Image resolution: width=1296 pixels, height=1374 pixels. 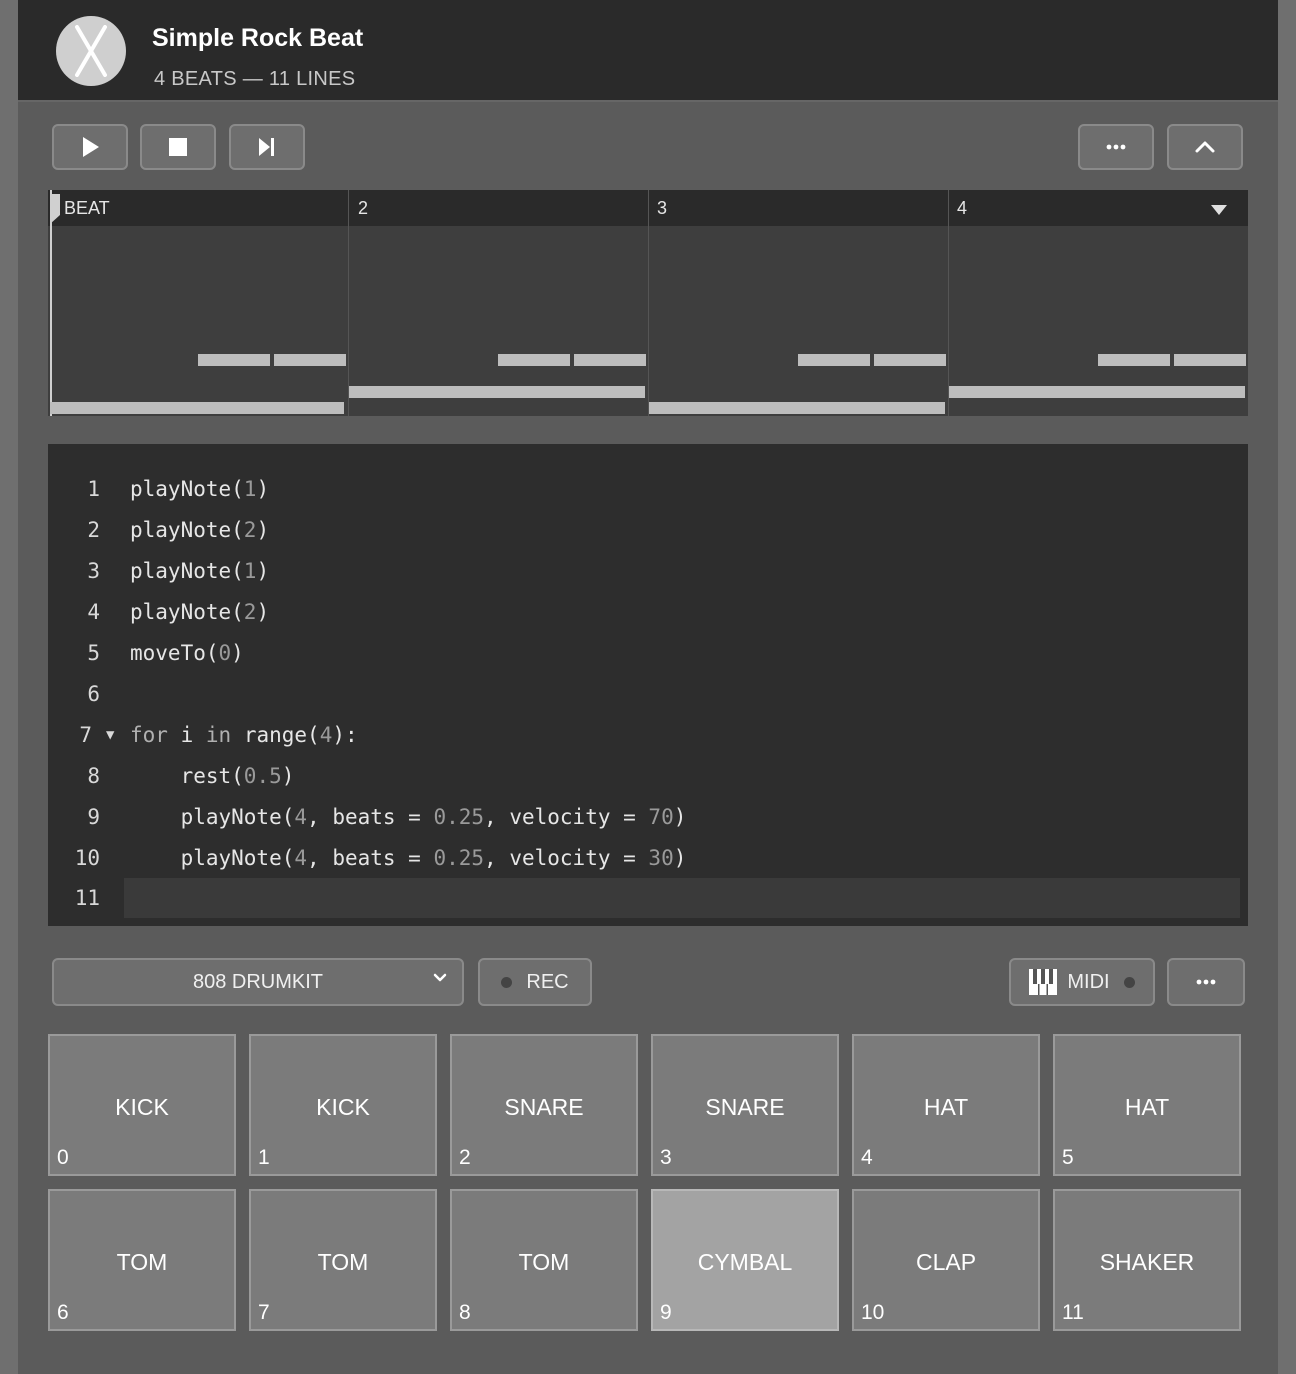 What do you see at coordinates (648, 530) in the screenshot?
I see `code-line: 2 playNote(2)` at bounding box center [648, 530].